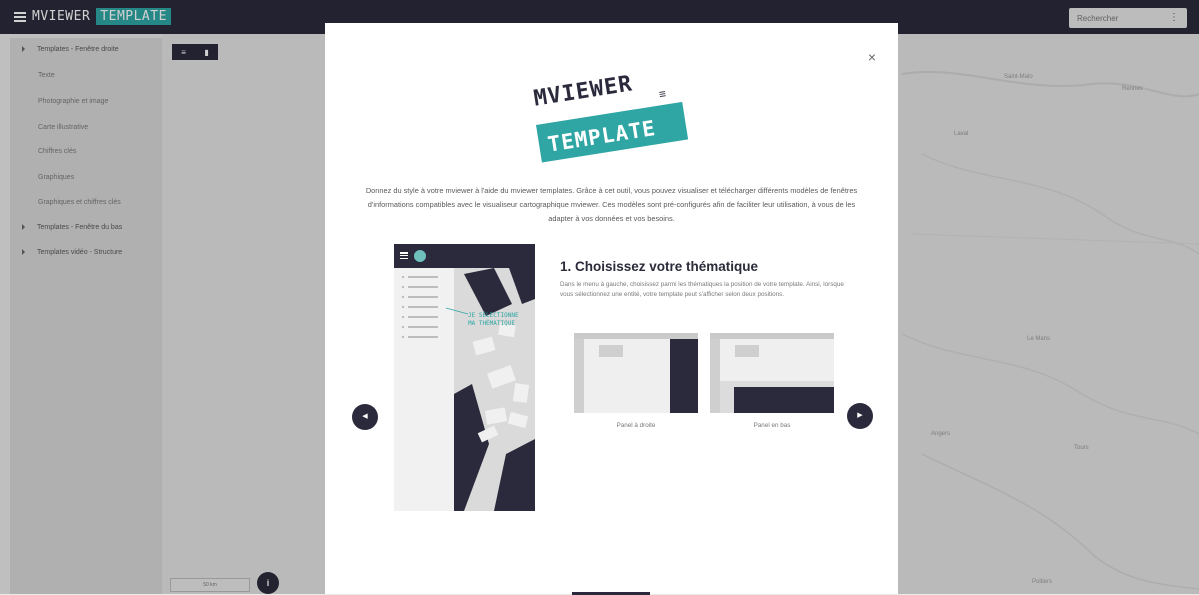 This screenshot has height=595, width=1199. Describe the element at coordinates (772, 425) in the screenshot. I see `panel-bottom-caption: Panel en bas` at that location.